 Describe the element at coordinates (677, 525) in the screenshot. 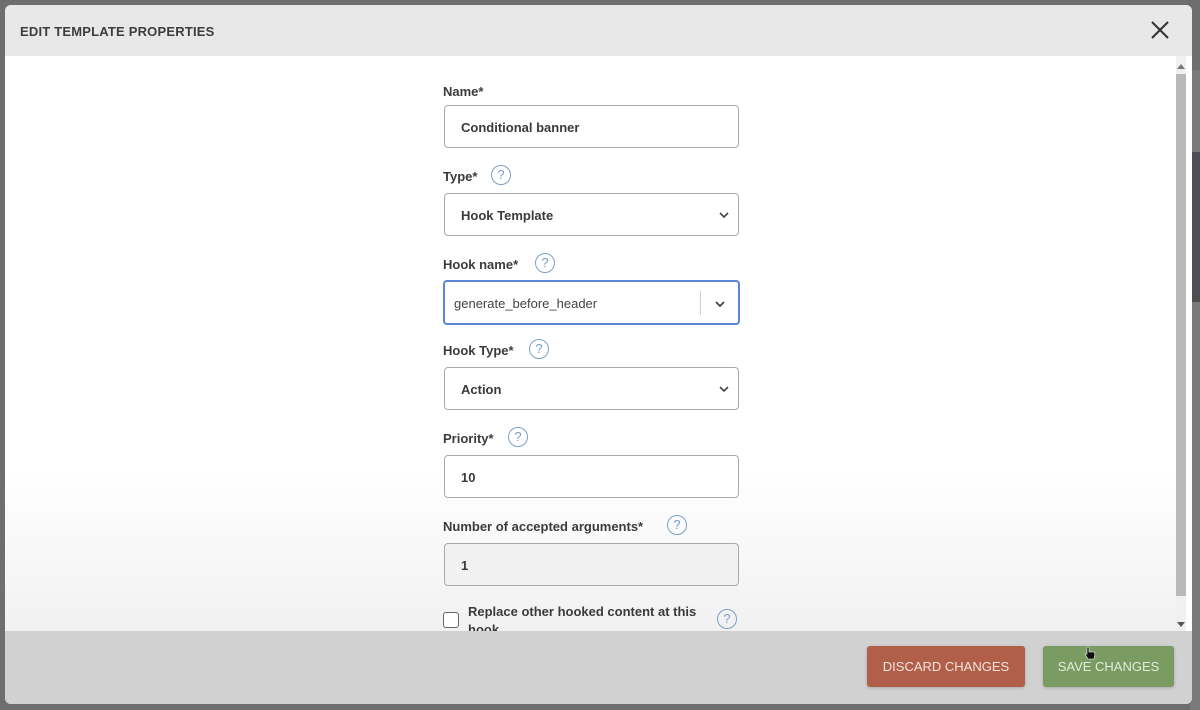

I see `accepted-args-help-icon: ?` at that location.